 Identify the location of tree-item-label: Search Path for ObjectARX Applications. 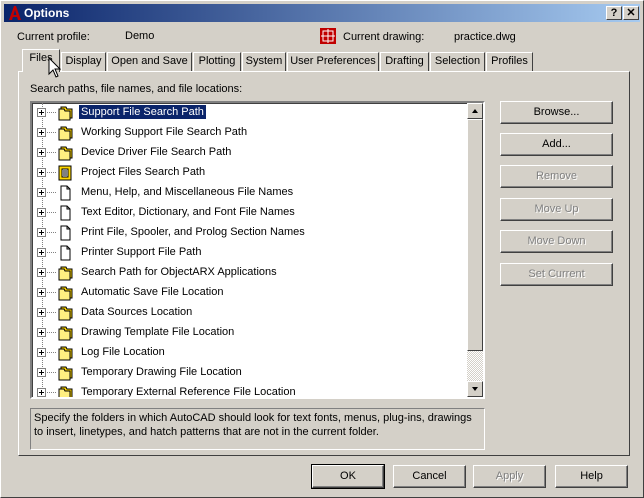
(179, 272).